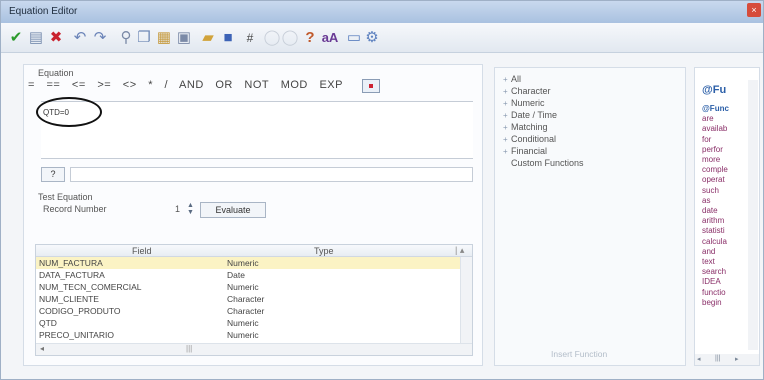 The width and height of the screenshot is (764, 380). I want to click on field-name: NUM_TECN_COMERCIAL, so click(90, 287).